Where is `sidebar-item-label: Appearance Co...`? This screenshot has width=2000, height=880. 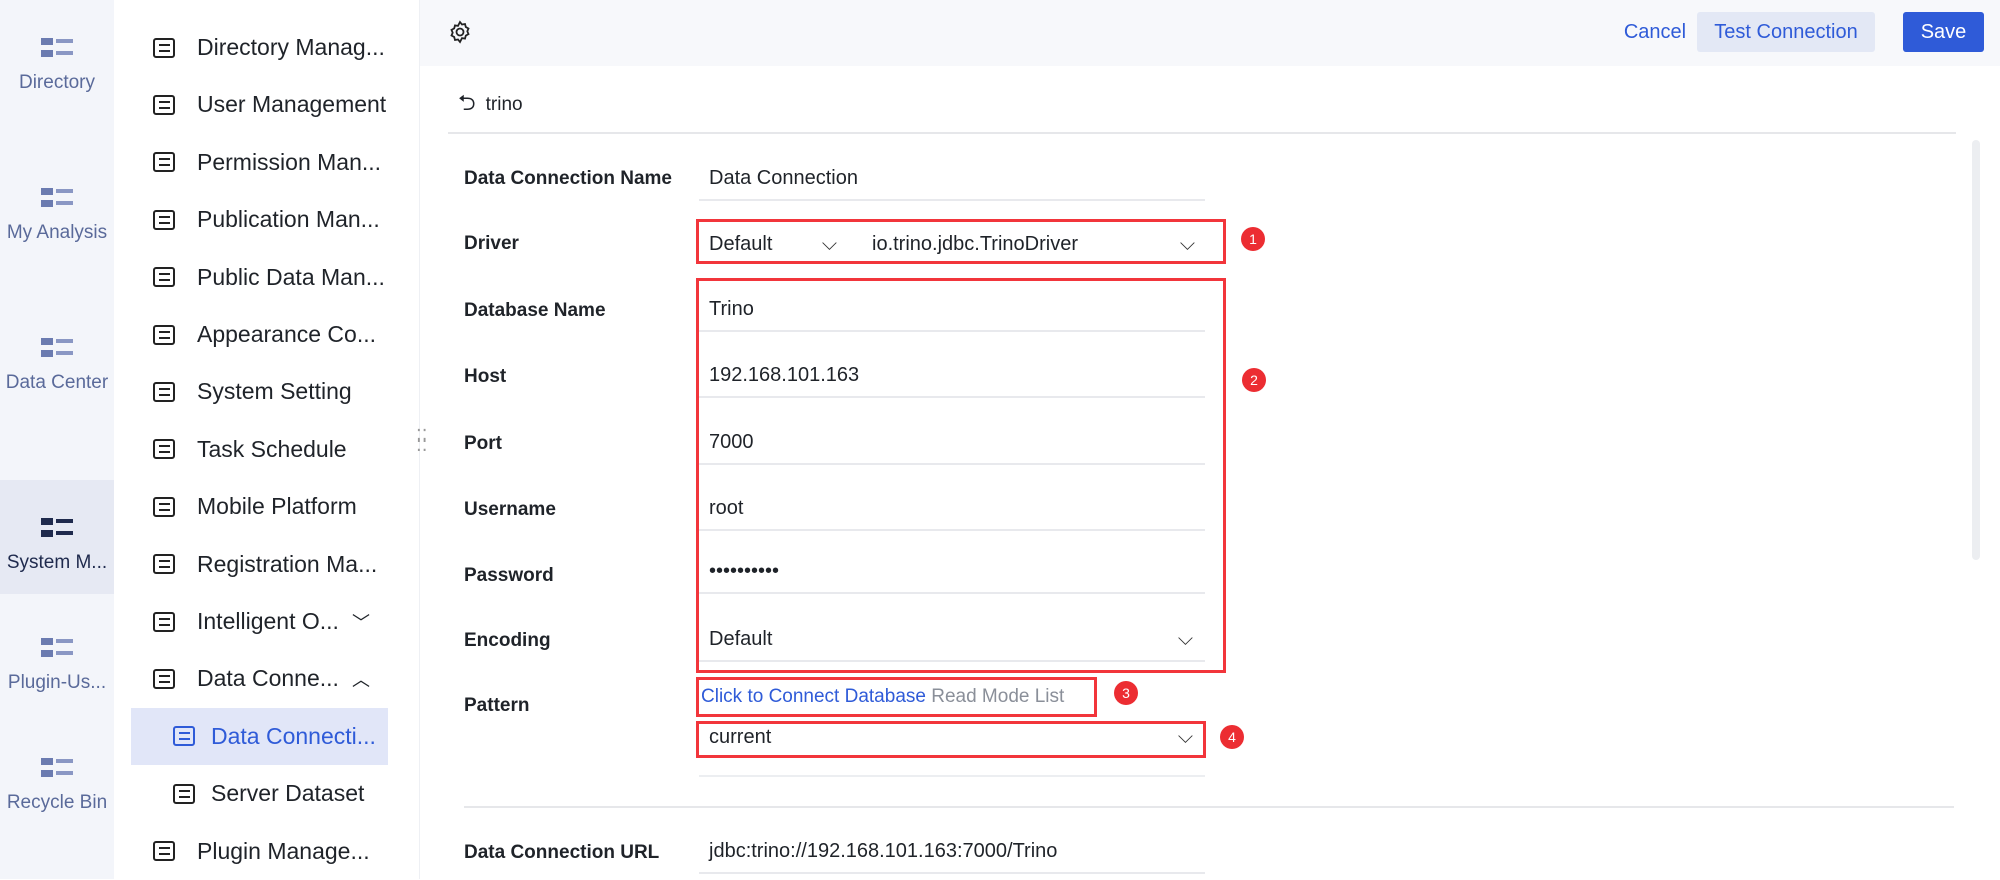 sidebar-item-label: Appearance Co... is located at coordinates (287, 334).